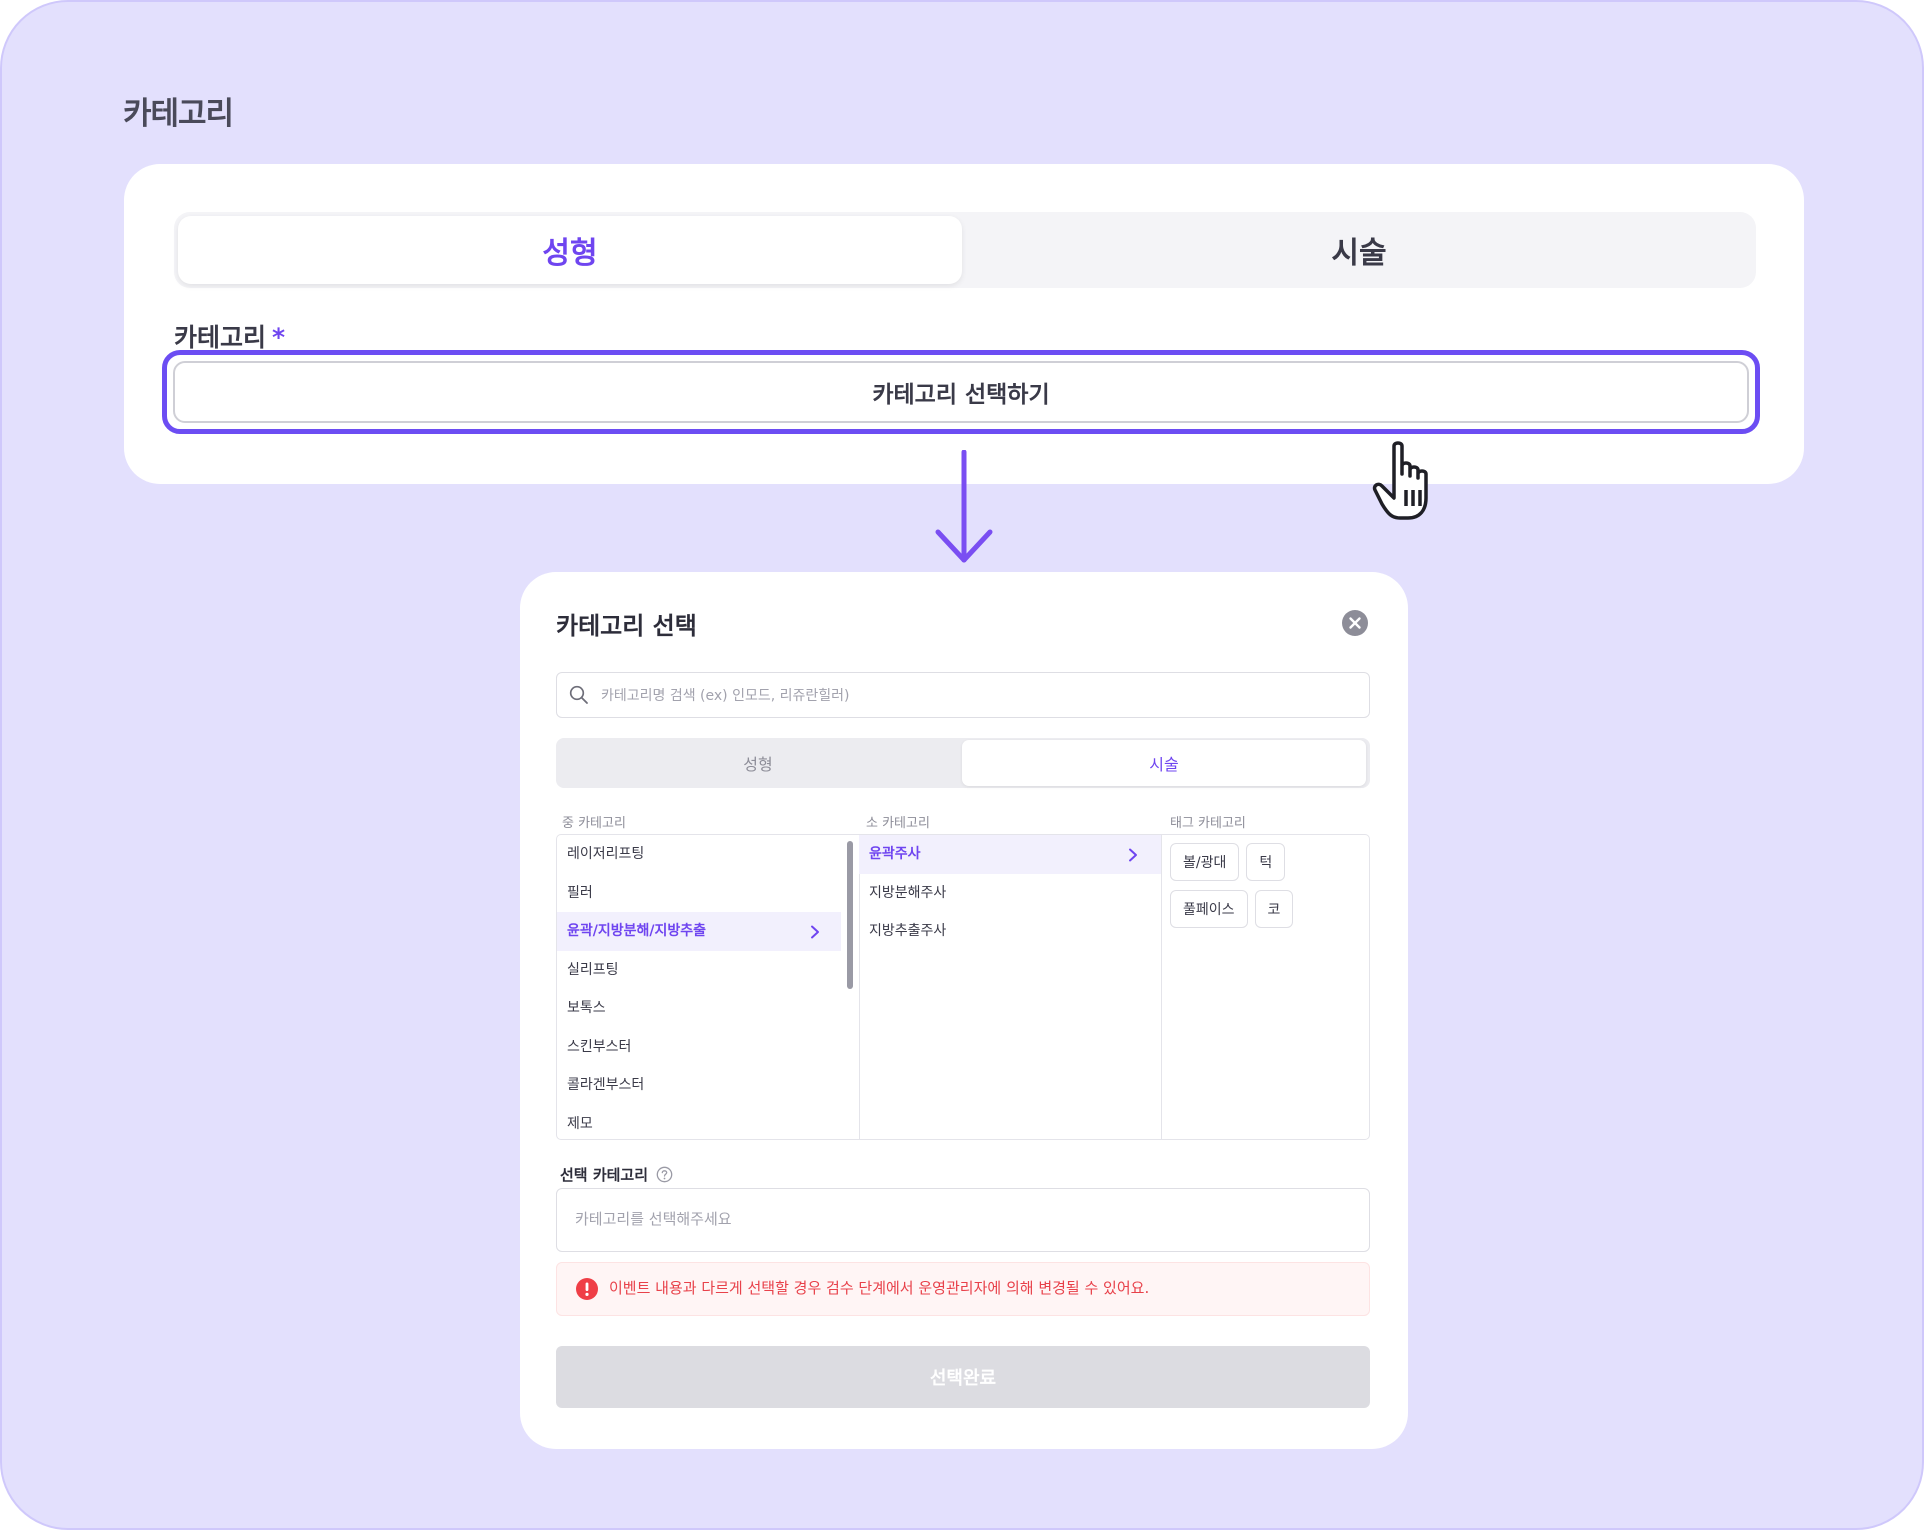  I want to click on tag-chip: 풀페이스, so click(1209, 909).